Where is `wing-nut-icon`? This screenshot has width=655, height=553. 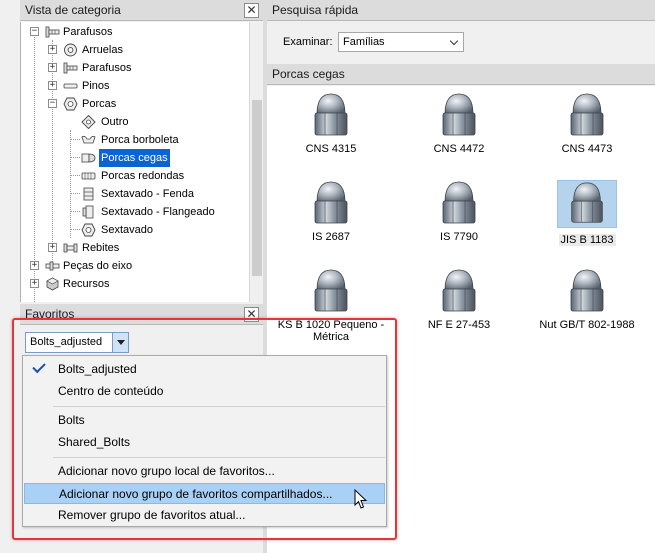
wing-nut-icon is located at coordinates (88, 139).